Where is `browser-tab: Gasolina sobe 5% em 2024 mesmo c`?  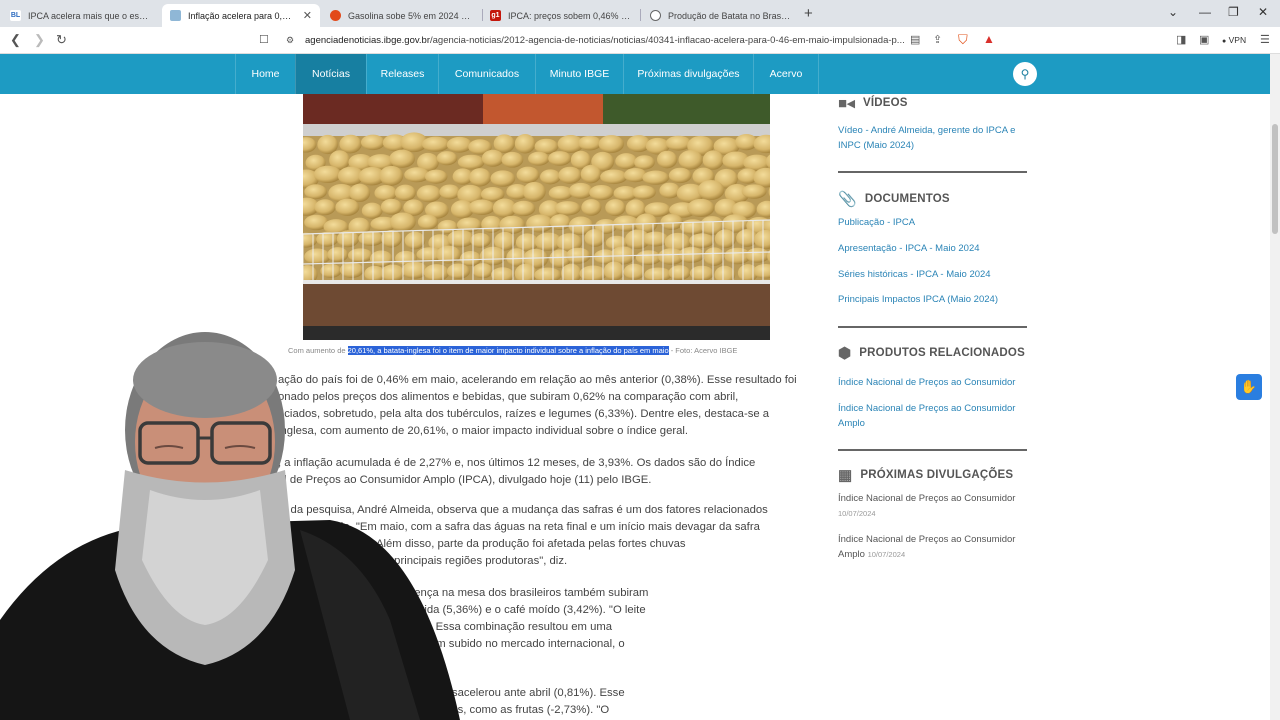 browser-tab: Gasolina sobe 5% em 2024 mesmo c is located at coordinates (402, 15).